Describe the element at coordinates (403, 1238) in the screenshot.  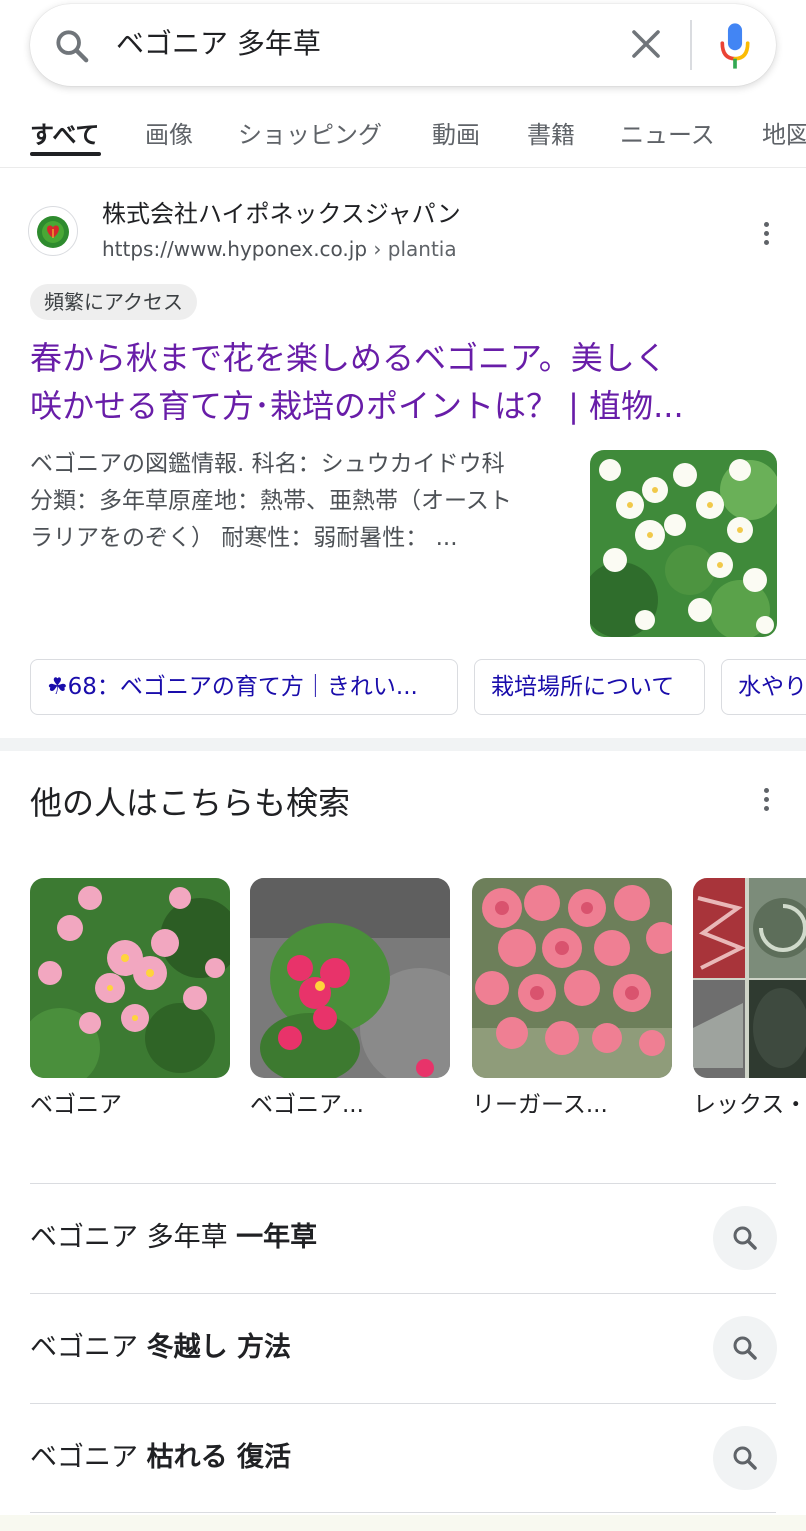
I see `related-search-suggestion: ベゴニア 多年草 一年草` at that location.